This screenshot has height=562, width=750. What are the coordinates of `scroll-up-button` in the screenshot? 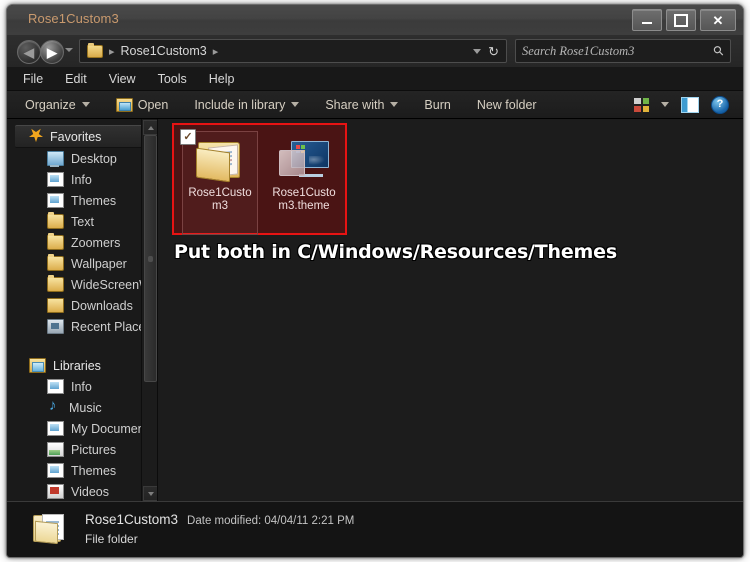 It's located at (150, 127).